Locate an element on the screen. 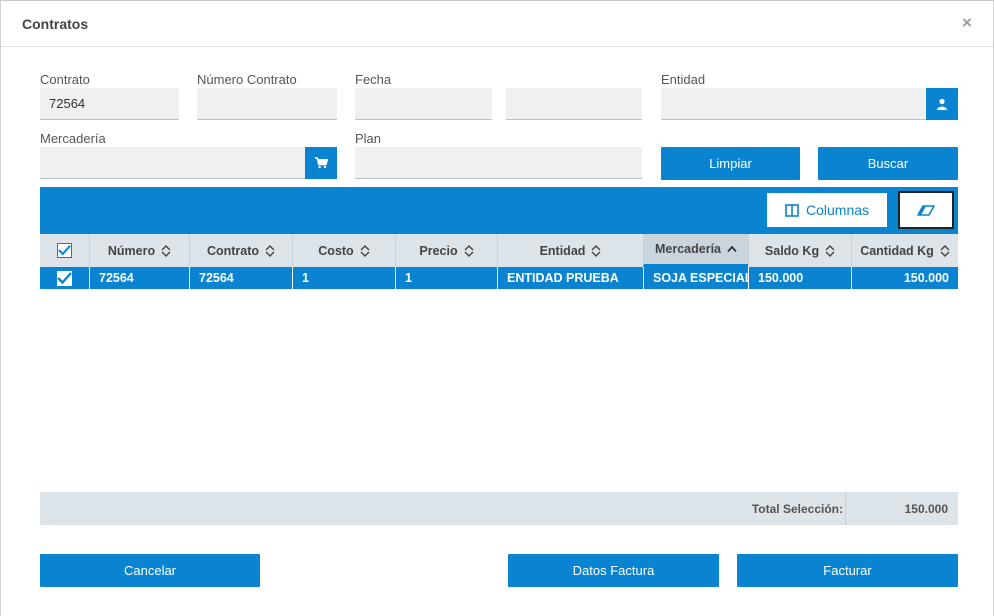 Image resolution: width=994 pixels, height=616 pixels. columns-icon is located at coordinates (792, 210).